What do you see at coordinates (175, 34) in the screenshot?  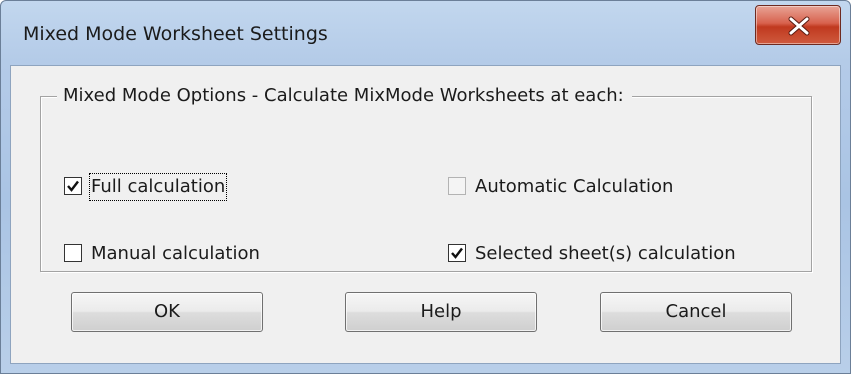 I see `window-title: Mixed Mode Worksheet Settings` at bounding box center [175, 34].